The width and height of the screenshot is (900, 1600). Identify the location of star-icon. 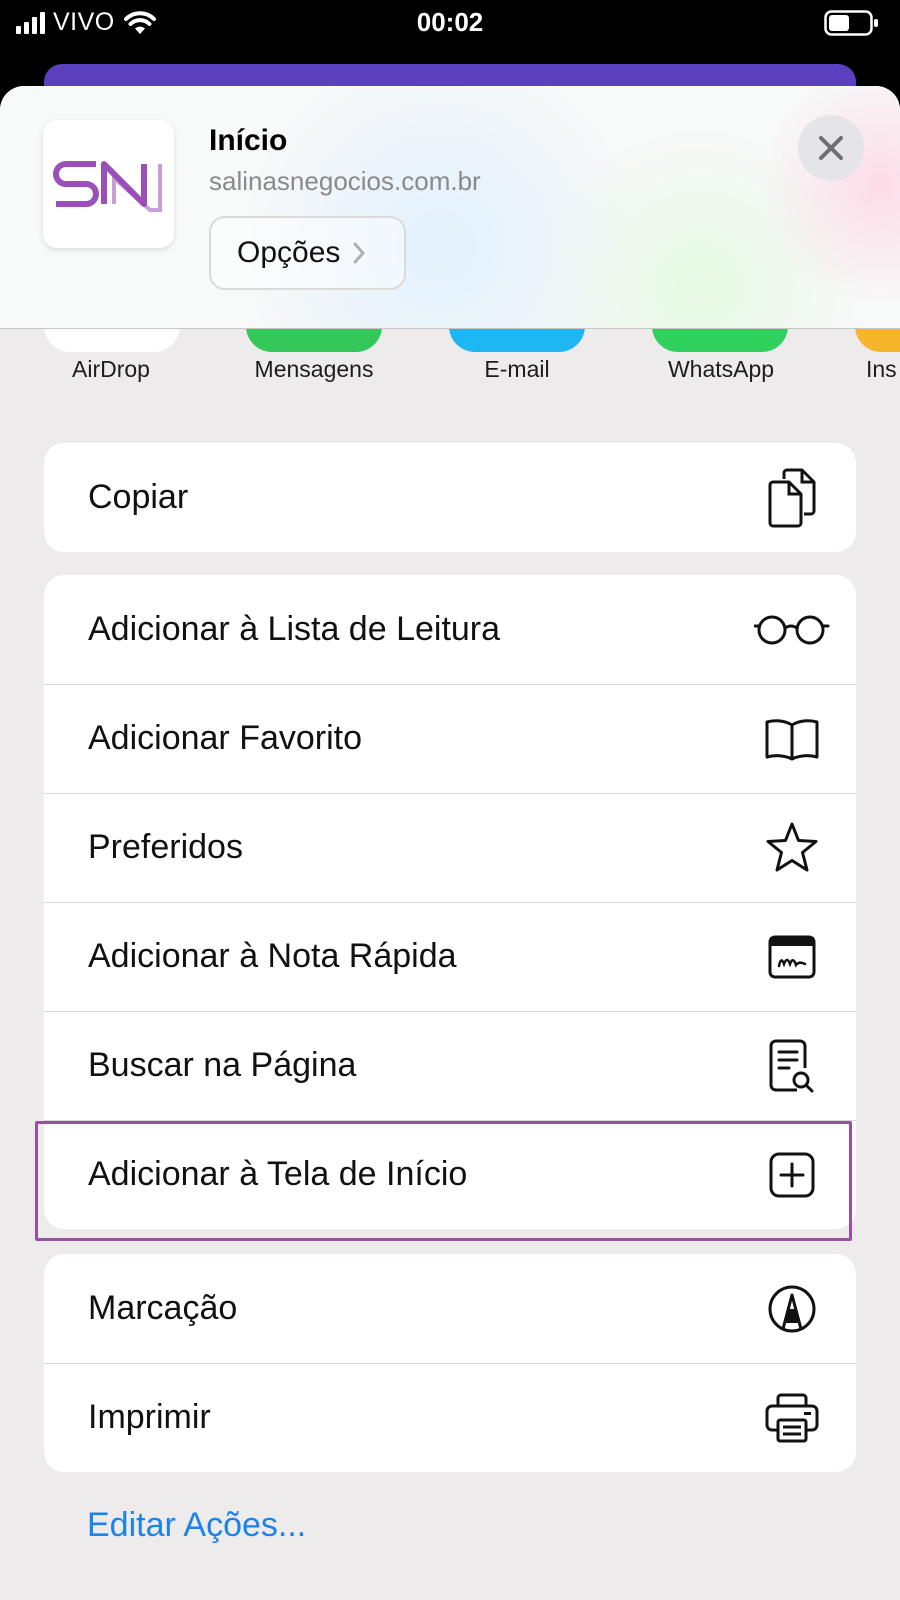
(792, 848).